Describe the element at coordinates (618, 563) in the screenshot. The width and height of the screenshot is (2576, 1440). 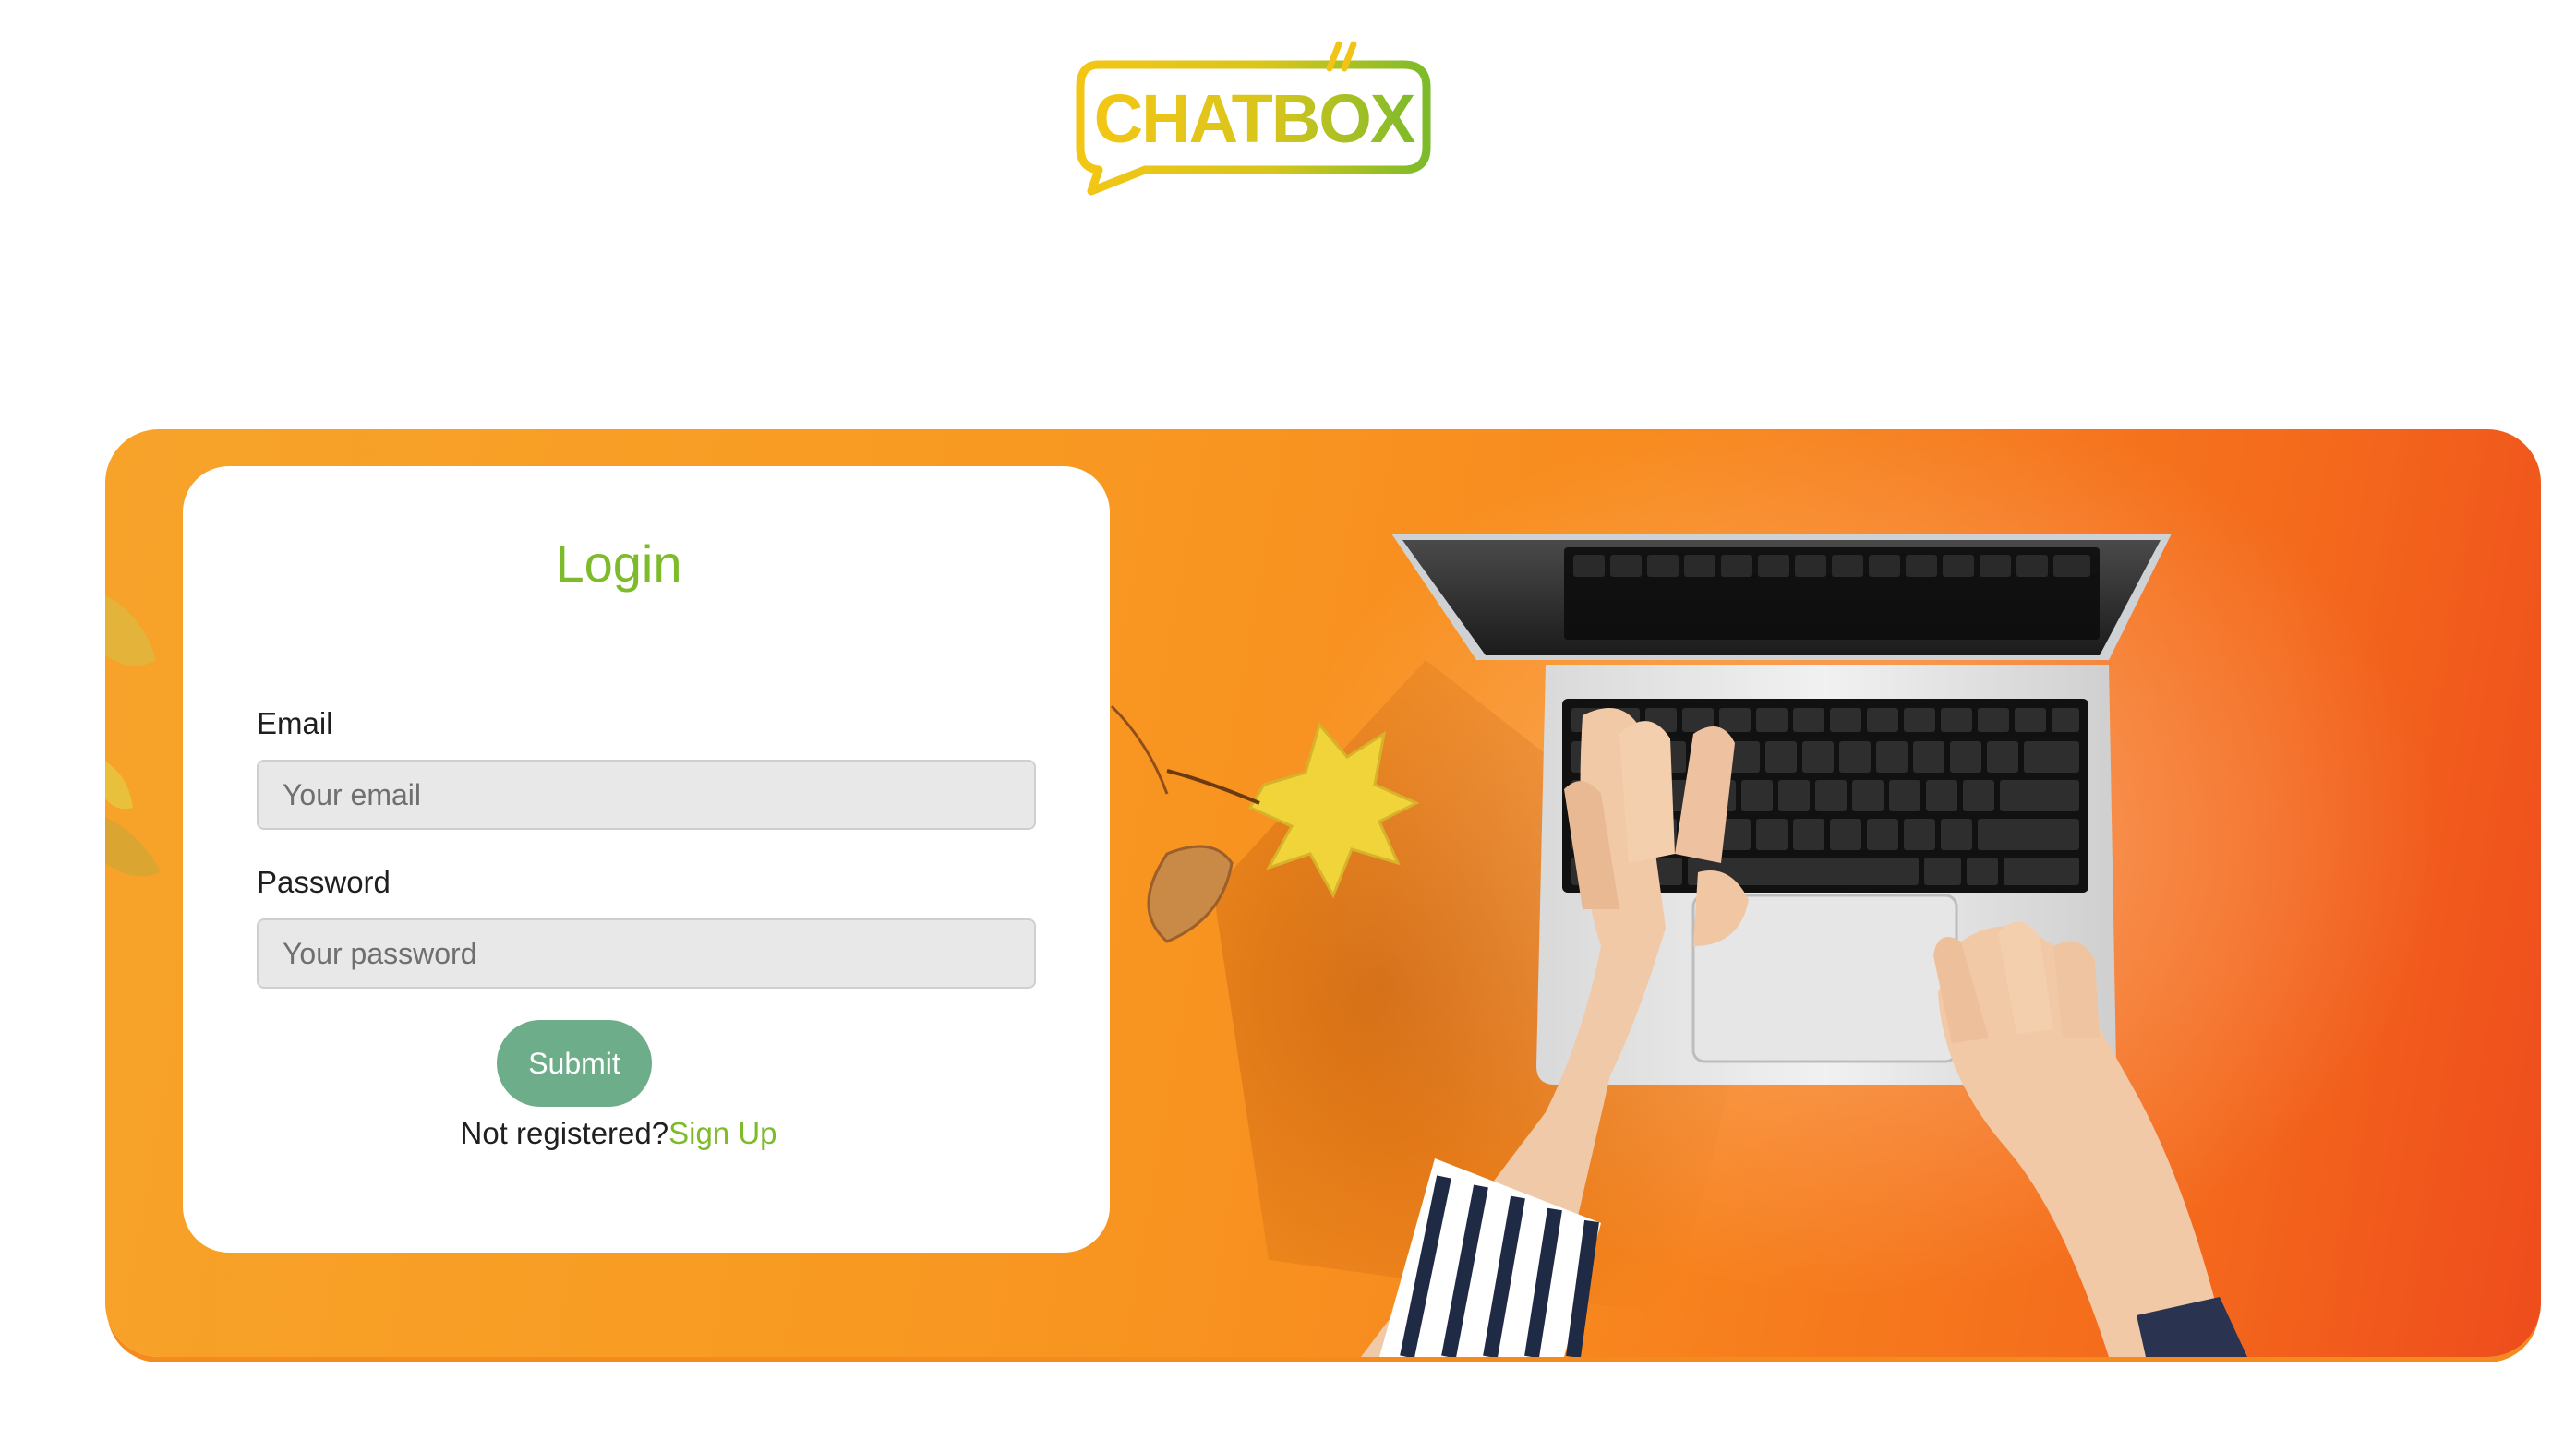
I see `login-title: Login` at that location.